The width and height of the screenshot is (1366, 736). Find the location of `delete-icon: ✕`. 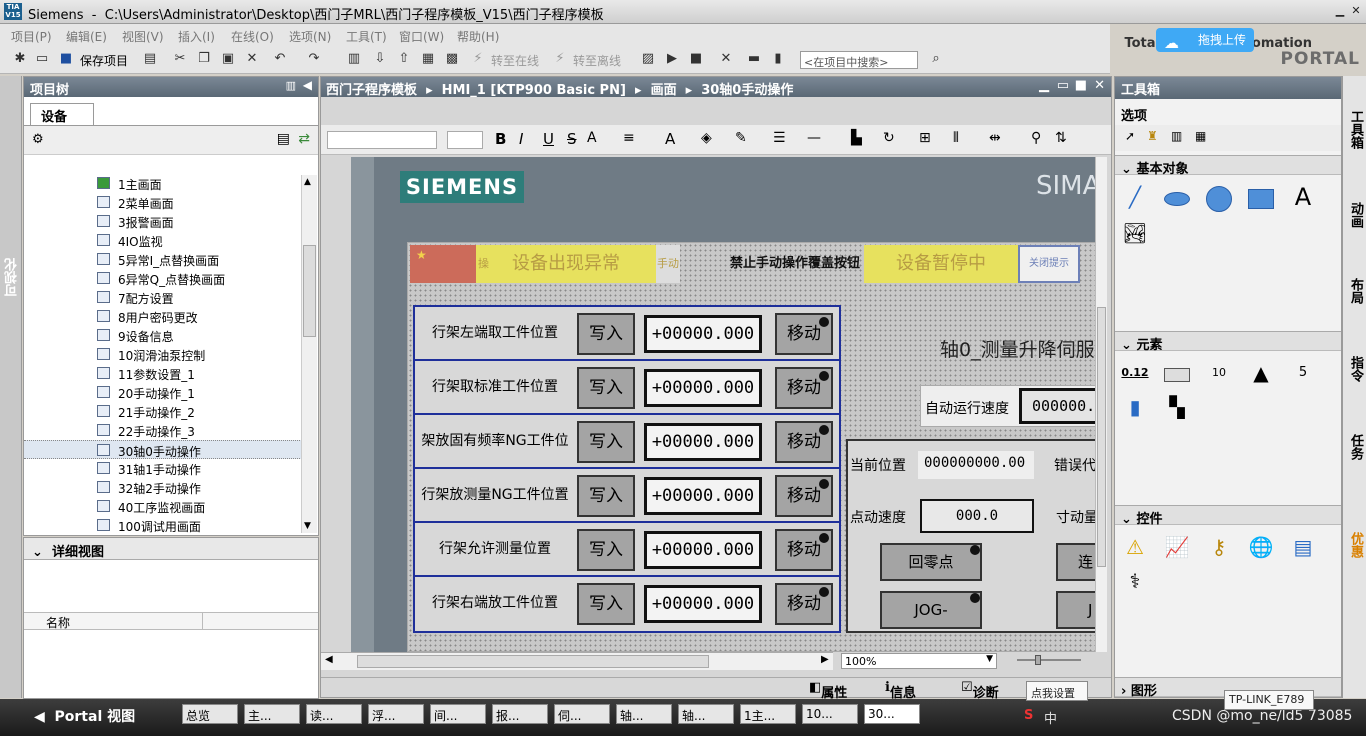

delete-icon: ✕ is located at coordinates (252, 59).